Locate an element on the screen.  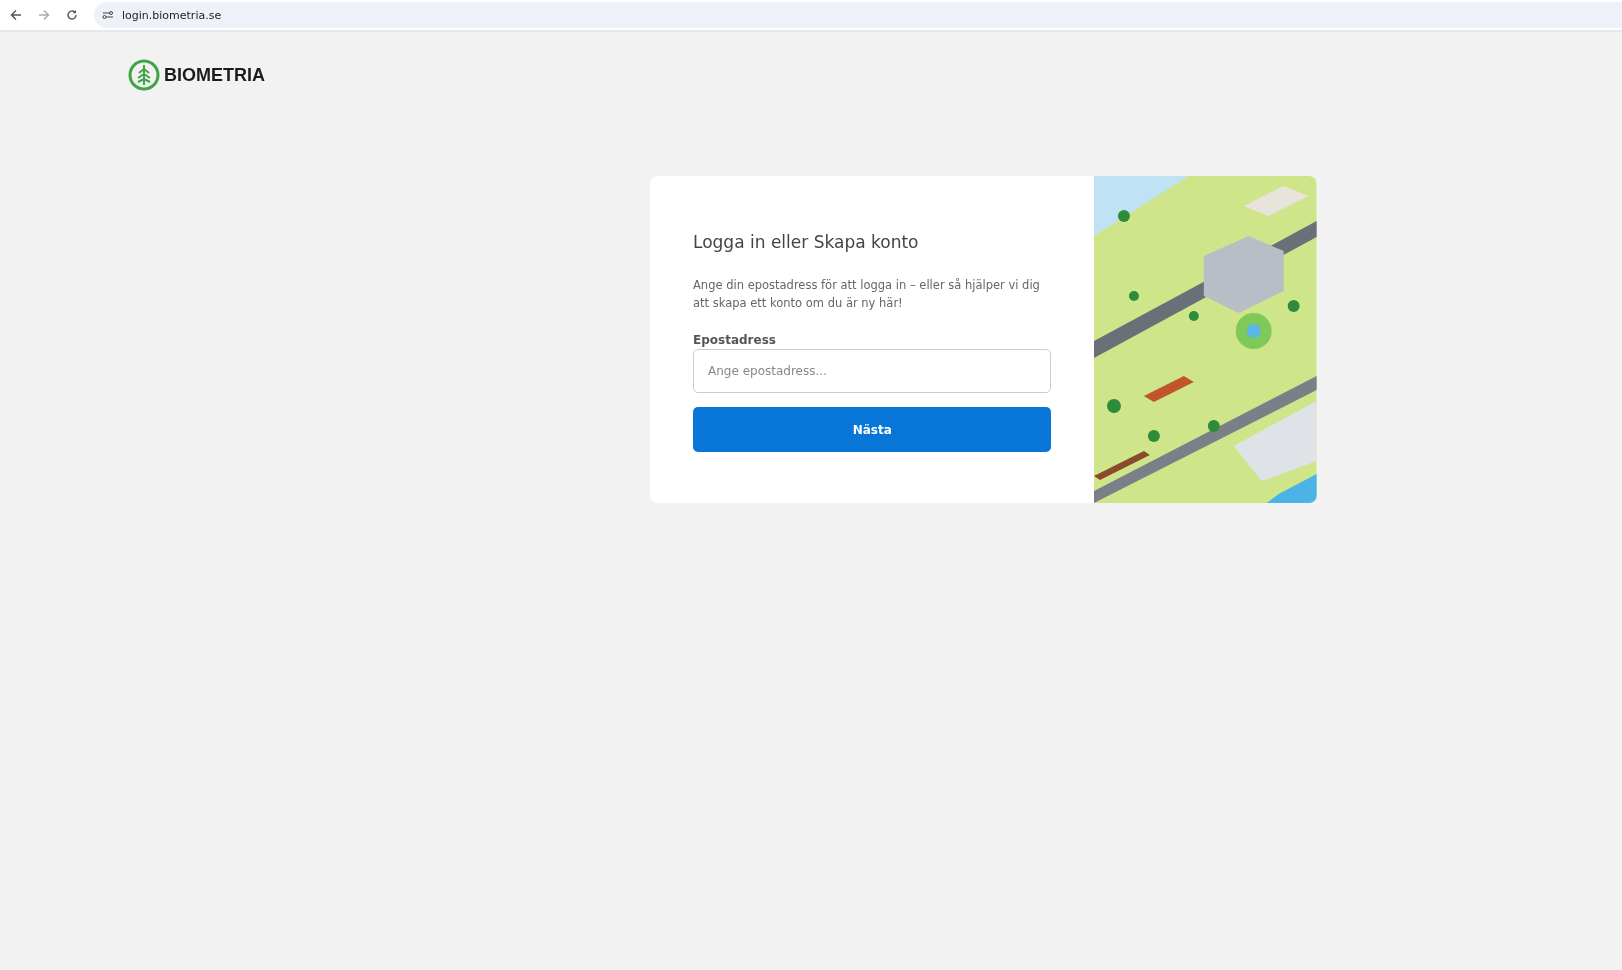
address-bar: login.biometria.se is located at coordinates (858, 15).